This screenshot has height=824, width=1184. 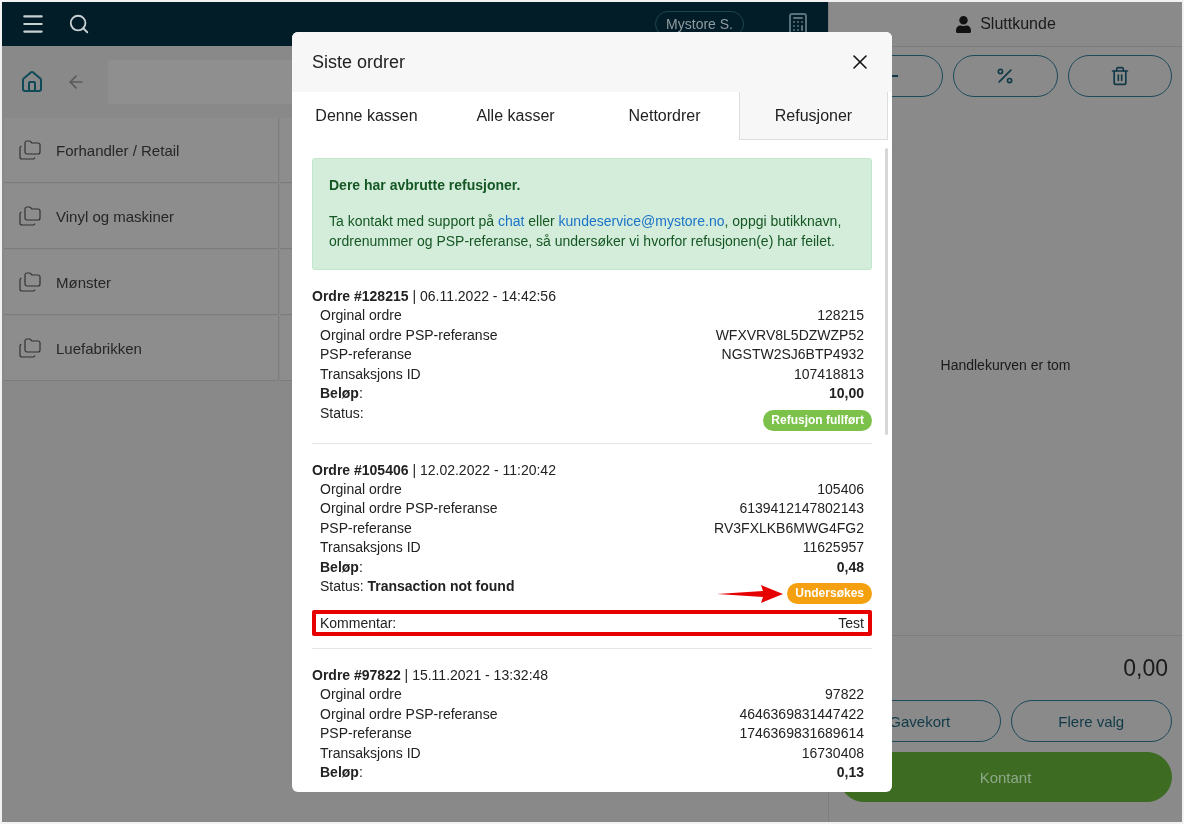 What do you see at coordinates (850, 772) in the screenshot?
I see `field-value: 0,13` at bounding box center [850, 772].